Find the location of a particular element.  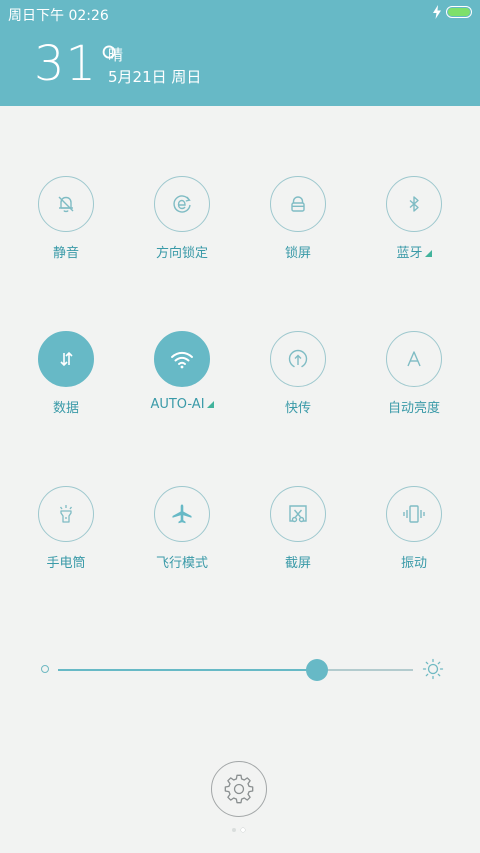

quick-transfer-icon is located at coordinates (298, 358).